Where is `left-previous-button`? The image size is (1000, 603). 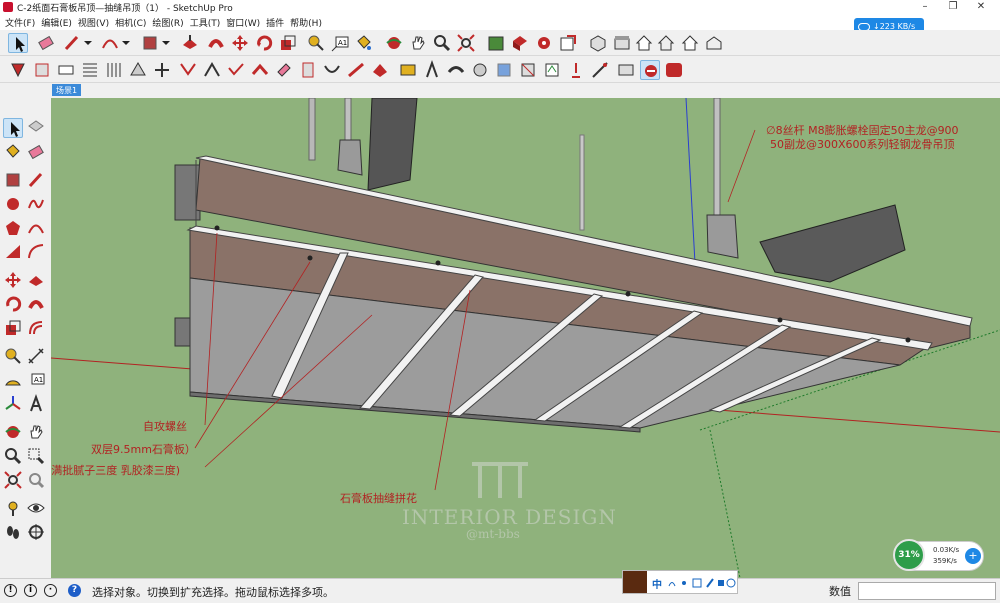
left-previous-button is located at coordinates (36, 480).